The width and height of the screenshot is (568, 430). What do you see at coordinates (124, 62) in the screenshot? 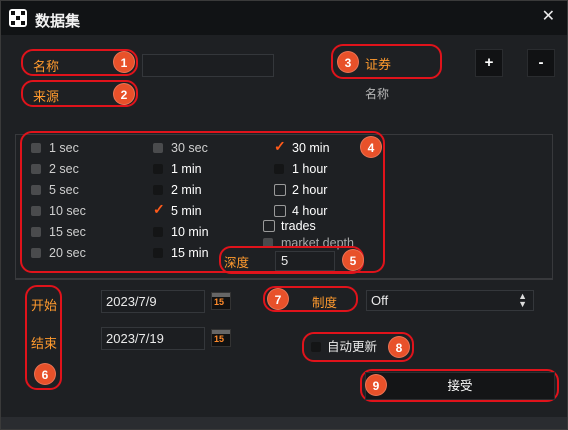
I see `badge-1: 1` at bounding box center [124, 62].